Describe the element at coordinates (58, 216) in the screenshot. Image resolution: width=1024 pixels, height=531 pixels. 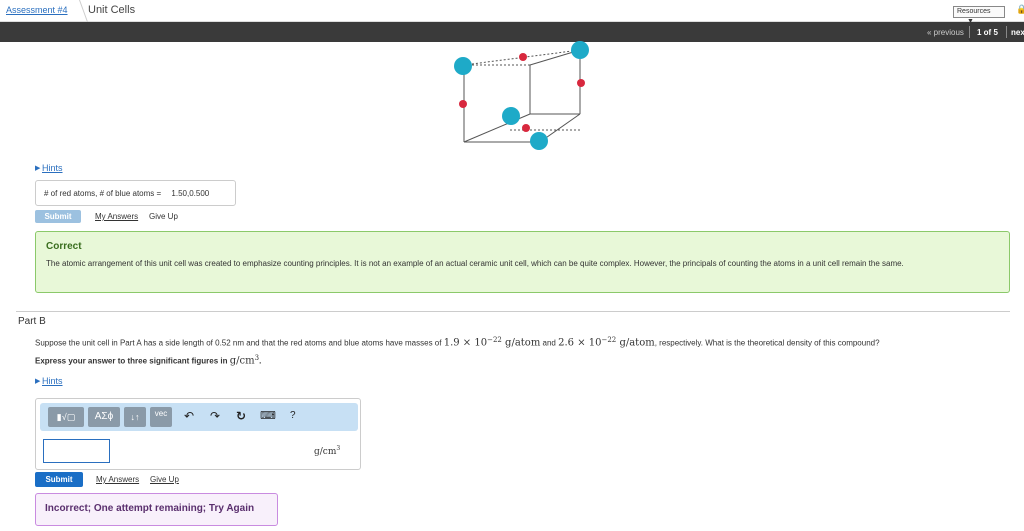
I see `part-a-submit-button: Submit` at that location.